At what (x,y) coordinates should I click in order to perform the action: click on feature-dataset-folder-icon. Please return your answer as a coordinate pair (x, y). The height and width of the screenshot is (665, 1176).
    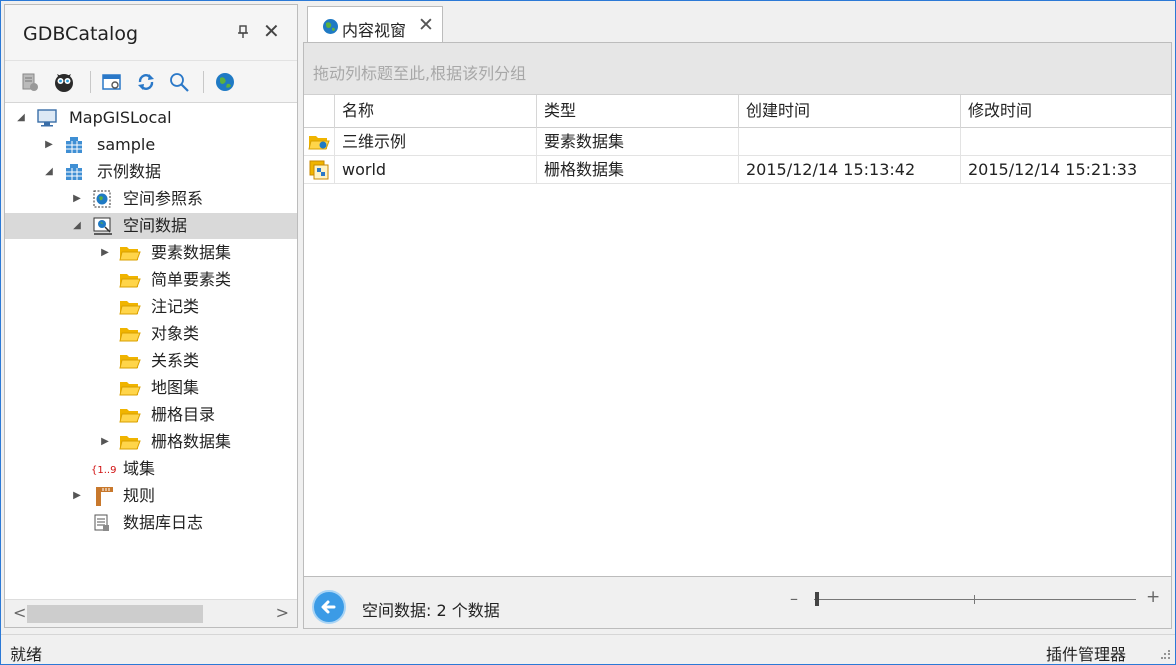
    Looking at the image, I should click on (319, 142).